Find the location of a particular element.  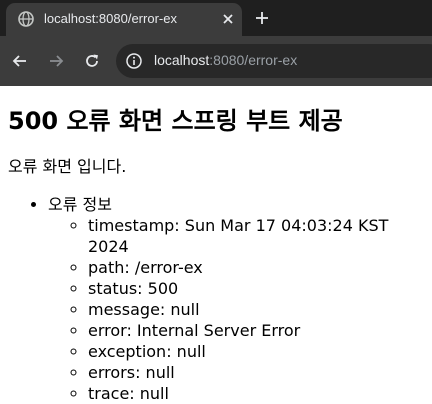

detail-trace: trace: null is located at coordinates (258, 393).